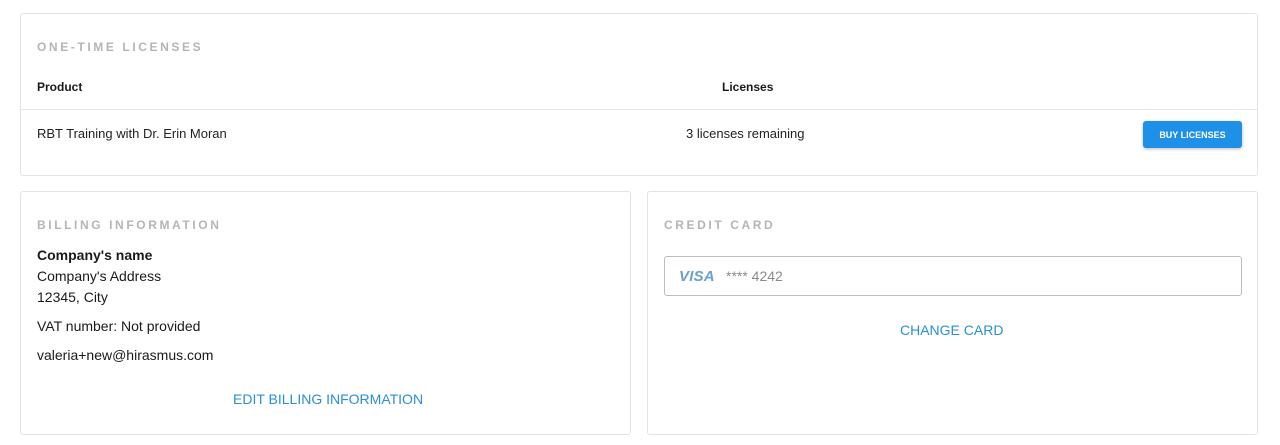 This screenshot has width=1280, height=445. What do you see at coordinates (120, 47) in the screenshot?
I see `licenses-title: ONE-TIME LICENSES` at bounding box center [120, 47].